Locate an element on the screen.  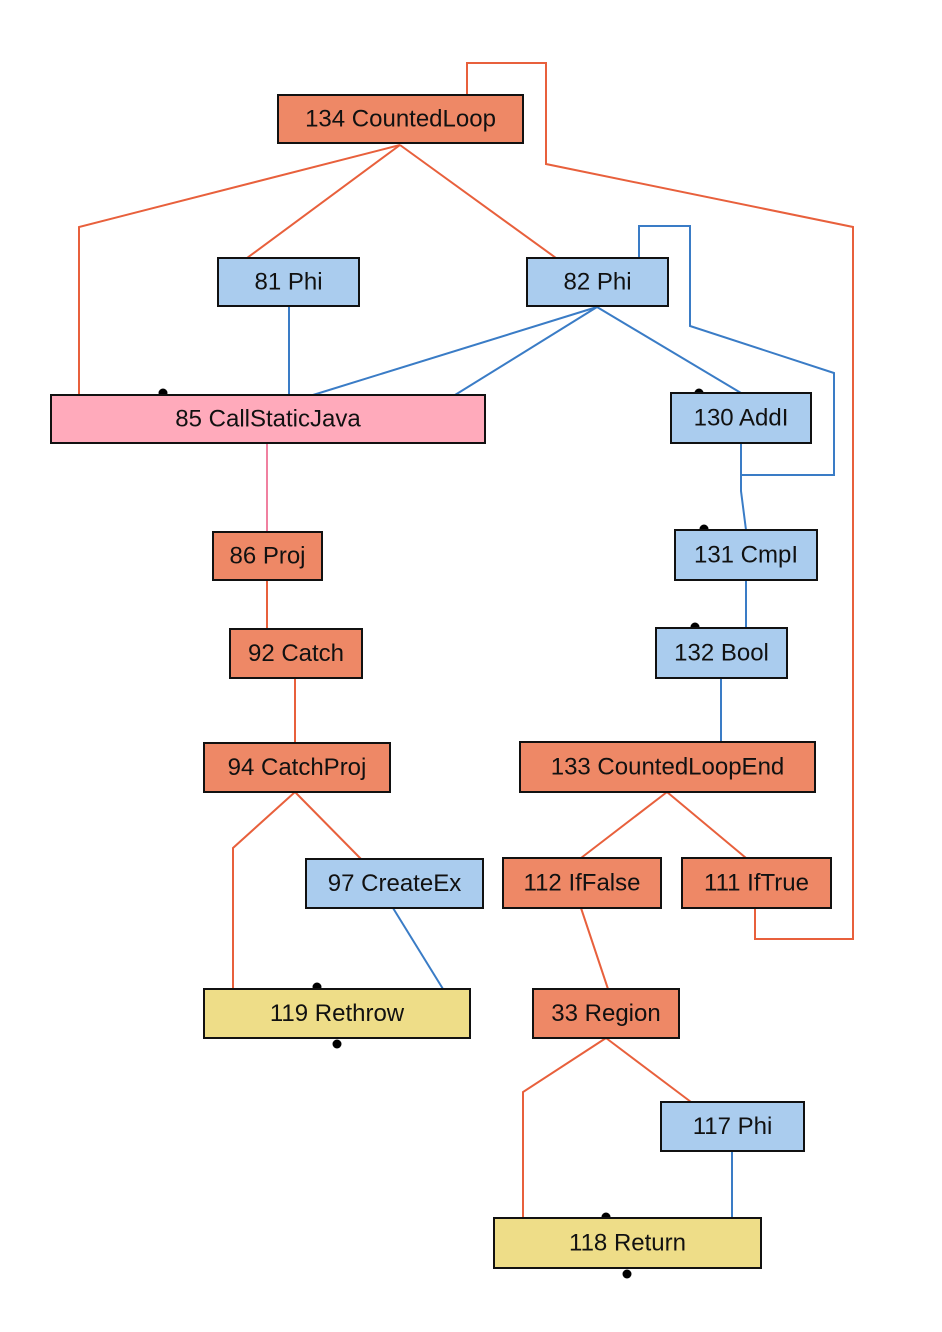
node-label: 85 CallStaticJava is located at coordinates (268, 419).